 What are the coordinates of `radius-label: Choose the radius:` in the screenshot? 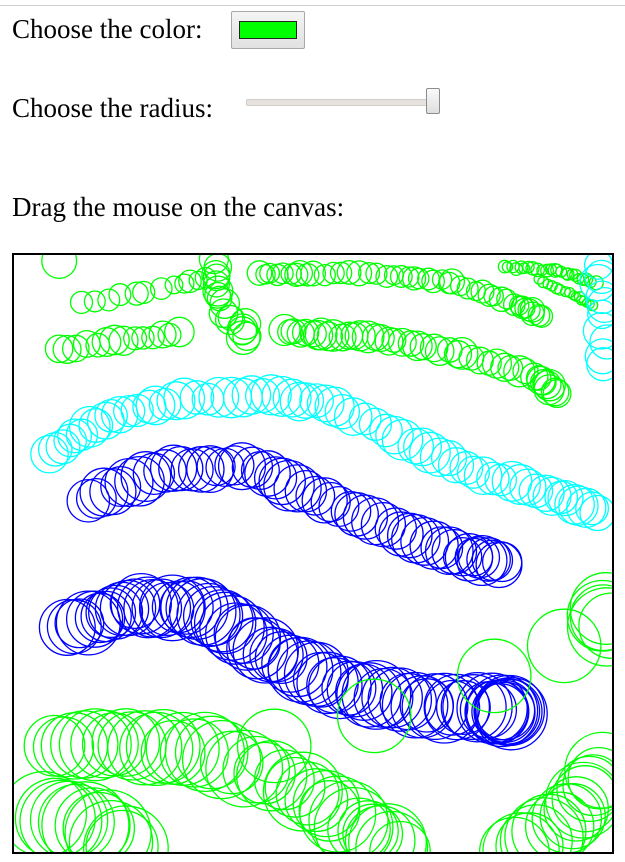 It's located at (112, 108).